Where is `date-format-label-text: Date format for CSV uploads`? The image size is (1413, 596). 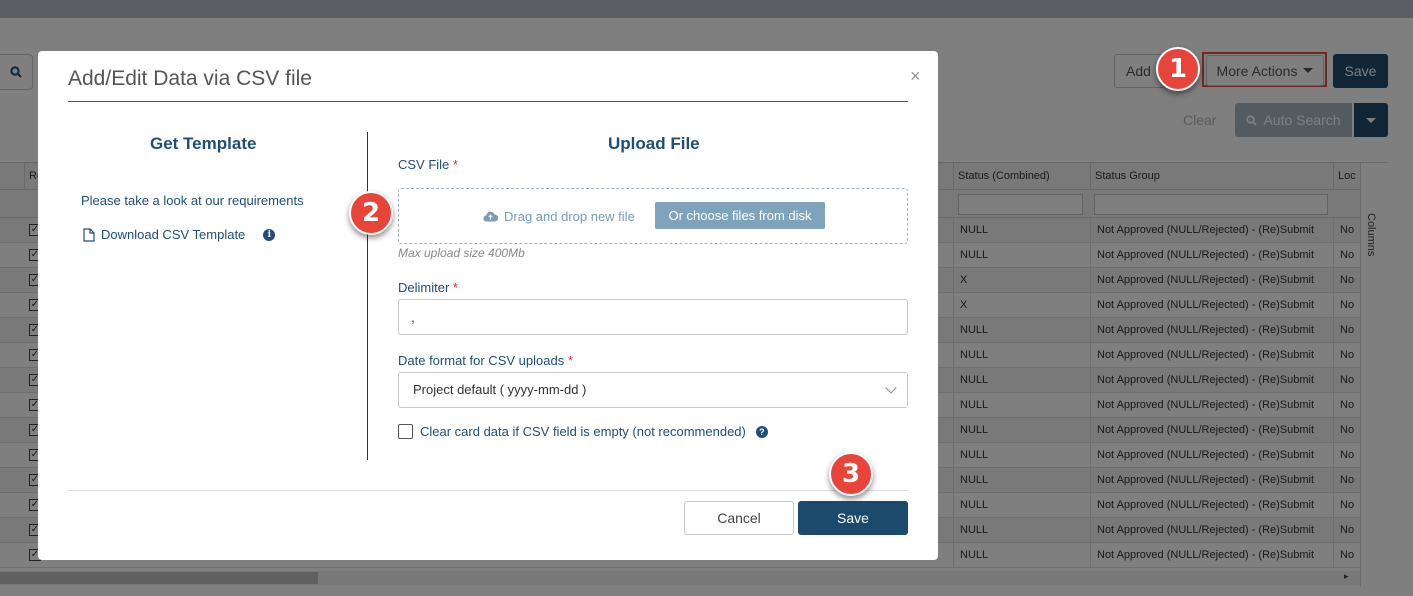 date-format-label-text: Date format for CSV uploads is located at coordinates (481, 360).